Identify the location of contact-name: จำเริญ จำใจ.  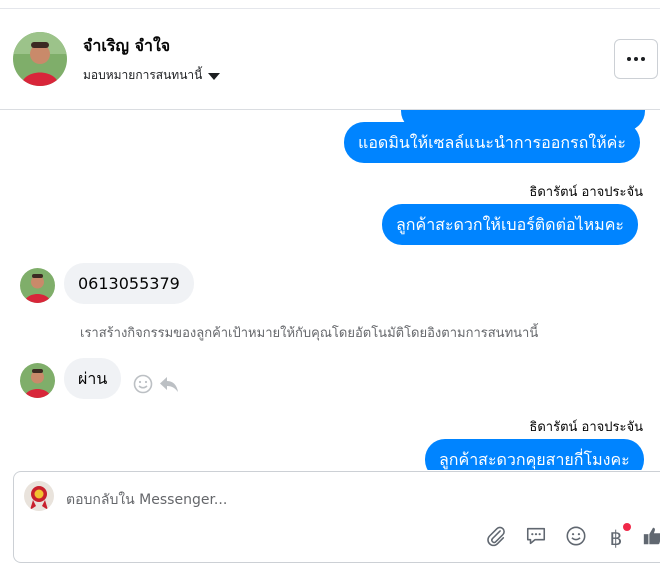
(127, 45).